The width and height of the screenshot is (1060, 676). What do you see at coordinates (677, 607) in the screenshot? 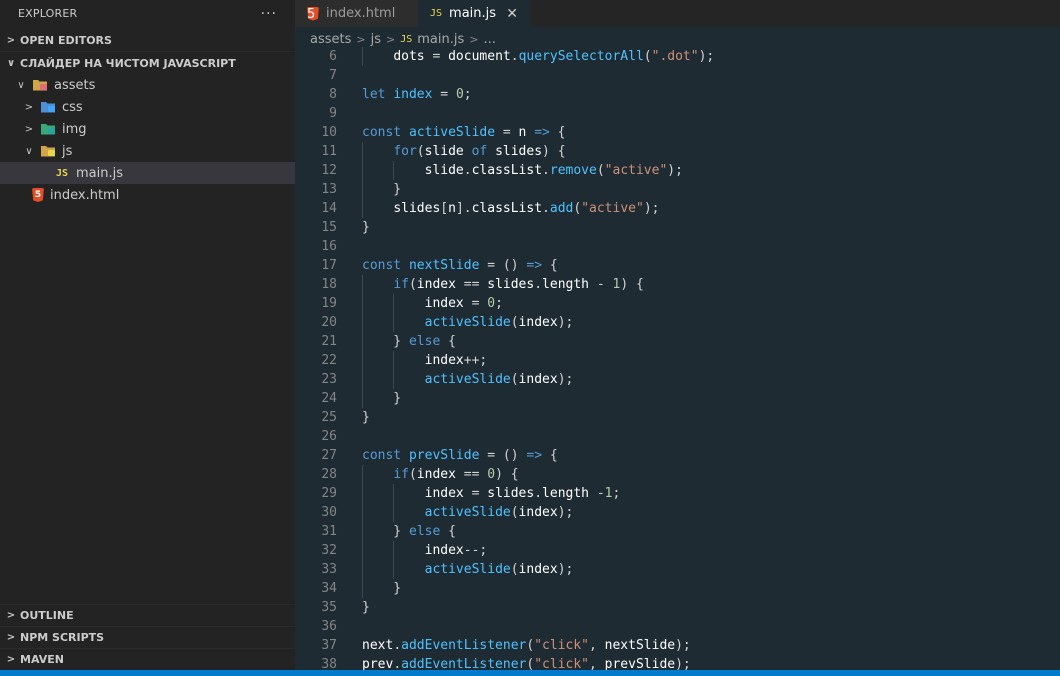
I see `code-line: 35}` at bounding box center [677, 607].